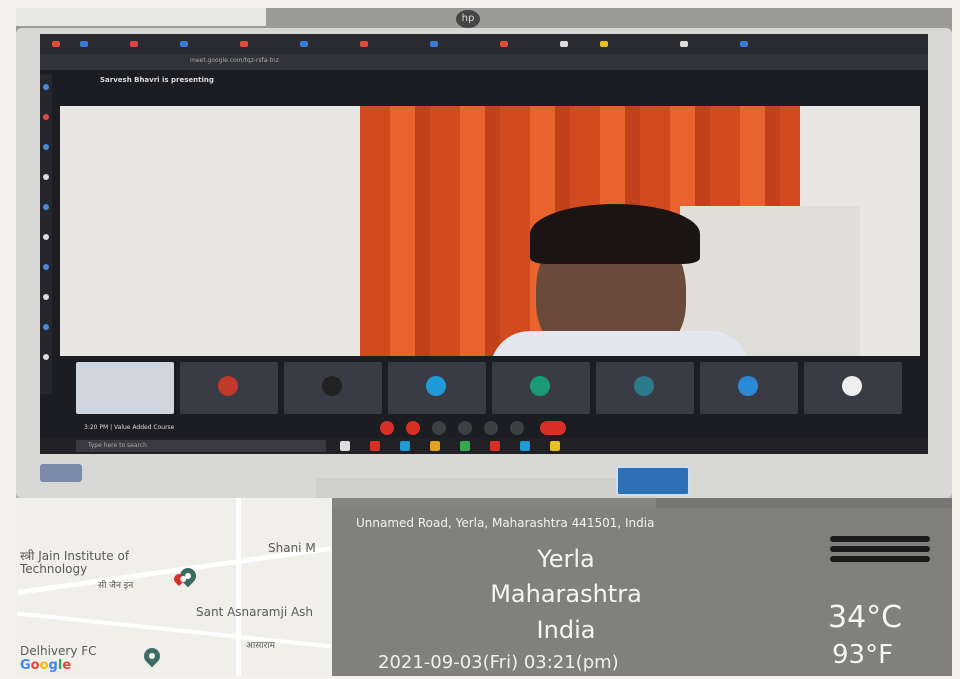  Describe the element at coordinates (566, 559) in the screenshot. I see `city-text: Yerla` at that location.